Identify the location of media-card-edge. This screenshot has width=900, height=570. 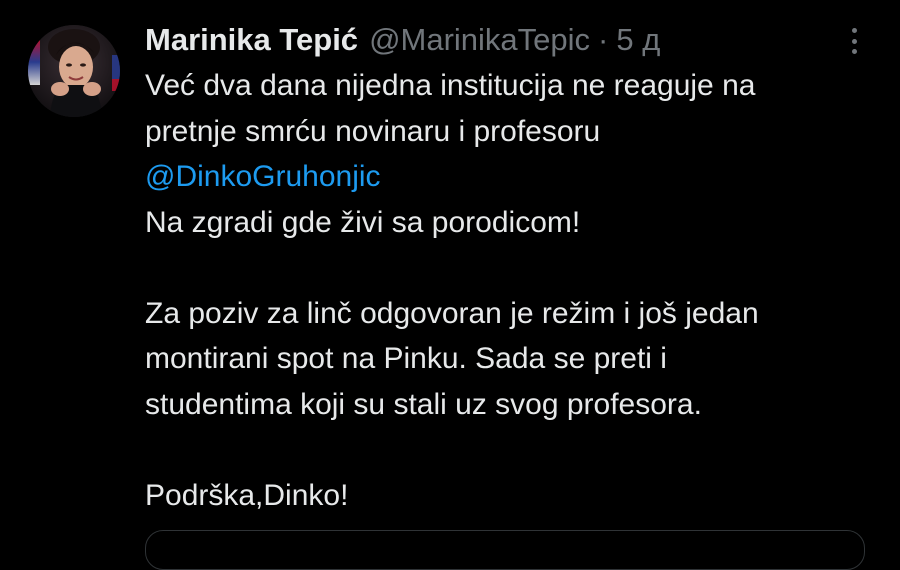
(505, 550).